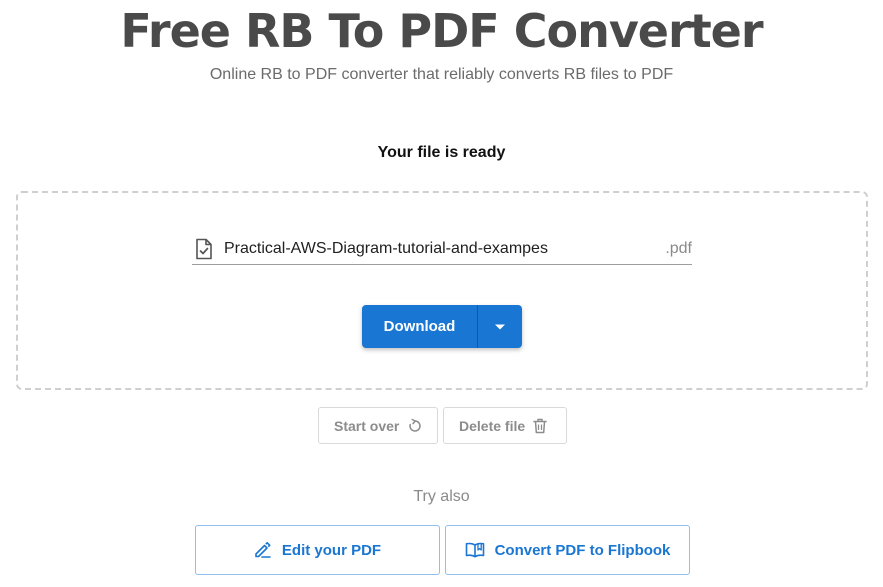  Describe the element at coordinates (441, 496) in the screenshot. I see `try-also-heading: Try also` at that location.